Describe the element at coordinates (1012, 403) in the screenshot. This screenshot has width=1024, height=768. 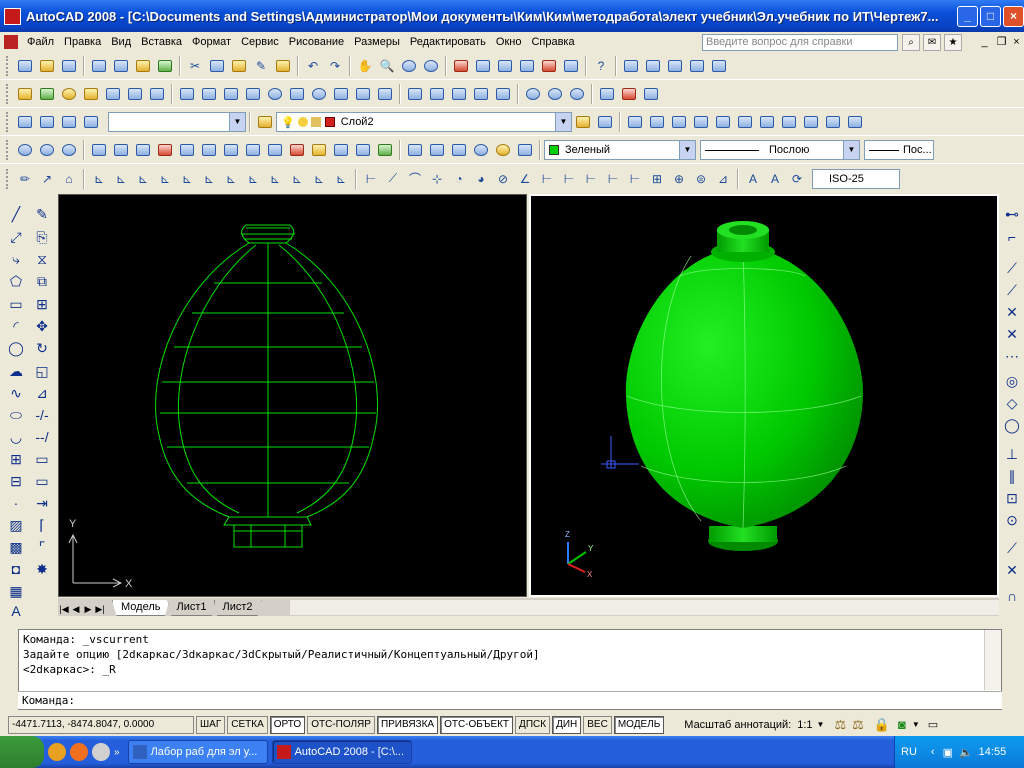
I see `snap-quadrant-icon: ◇` at that location.